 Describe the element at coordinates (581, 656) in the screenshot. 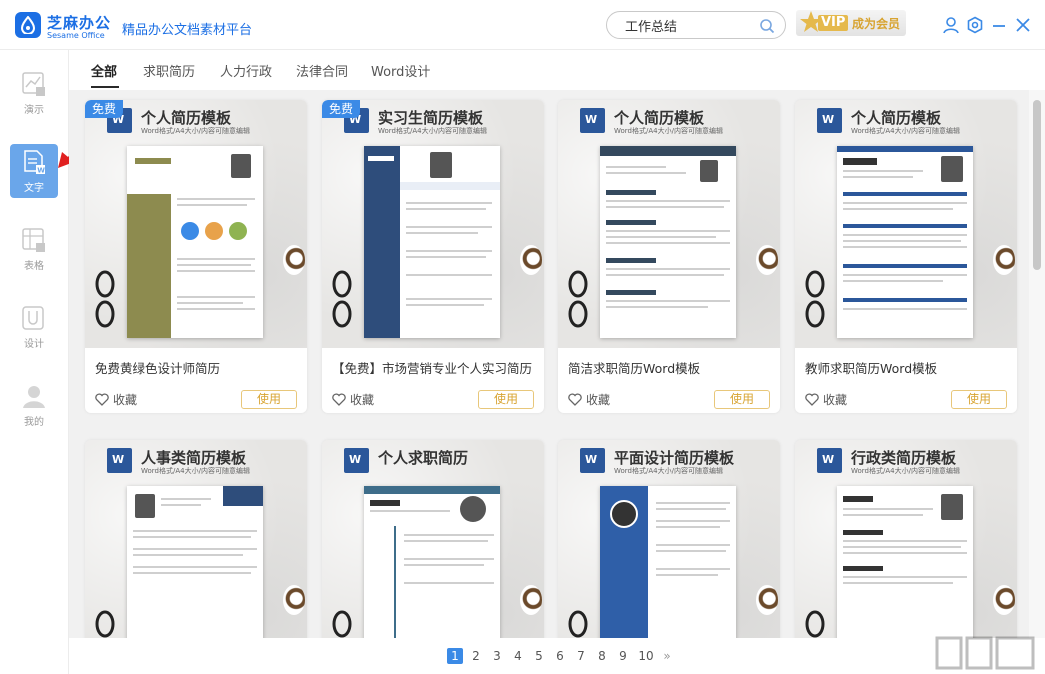

I see `page-7: 7` at that location.